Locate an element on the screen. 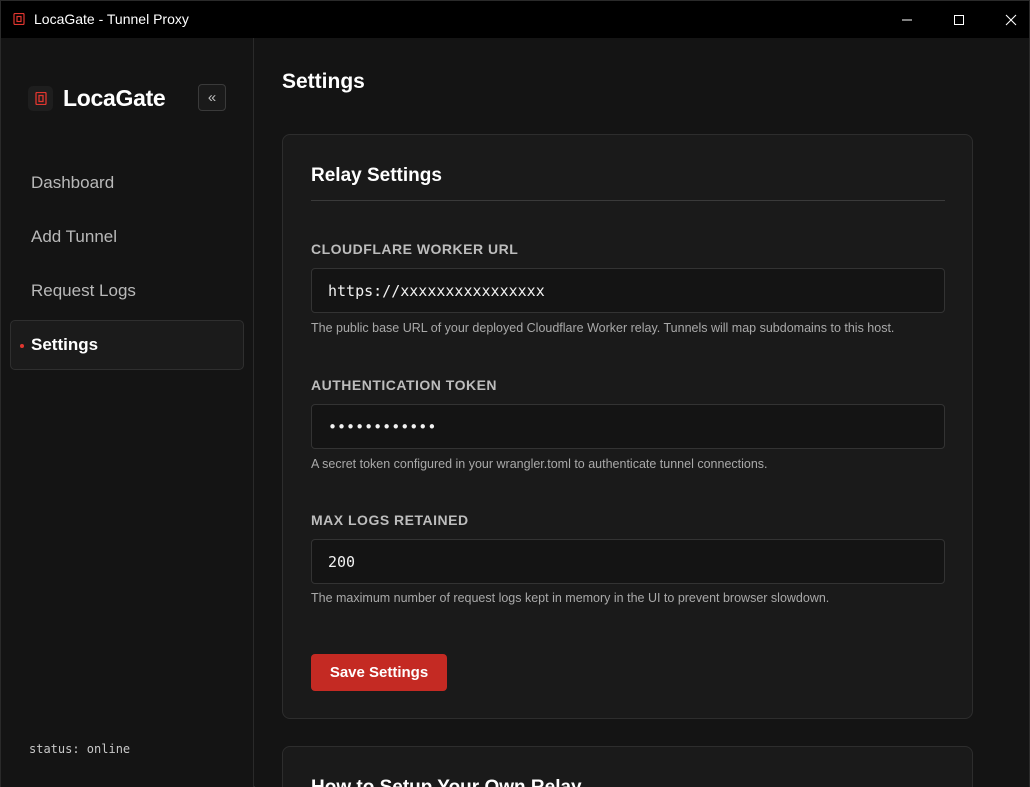 The height and width of the screenshot is (787, 1030). auth-token-label: AUTHENTICATION TOKEN is located at coordinates (404, 385).